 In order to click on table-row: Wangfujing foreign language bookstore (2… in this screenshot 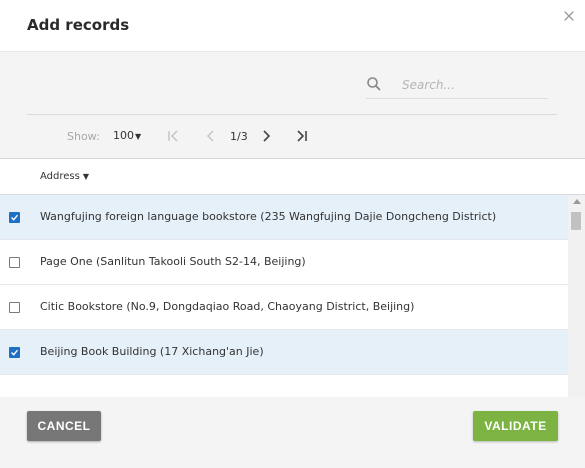, I will do `click(284, 217)`.